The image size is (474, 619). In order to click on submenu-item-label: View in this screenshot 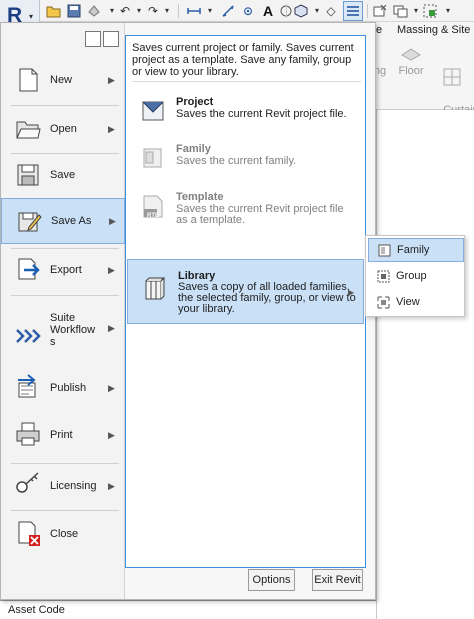, I will do `click(408, 302)`.